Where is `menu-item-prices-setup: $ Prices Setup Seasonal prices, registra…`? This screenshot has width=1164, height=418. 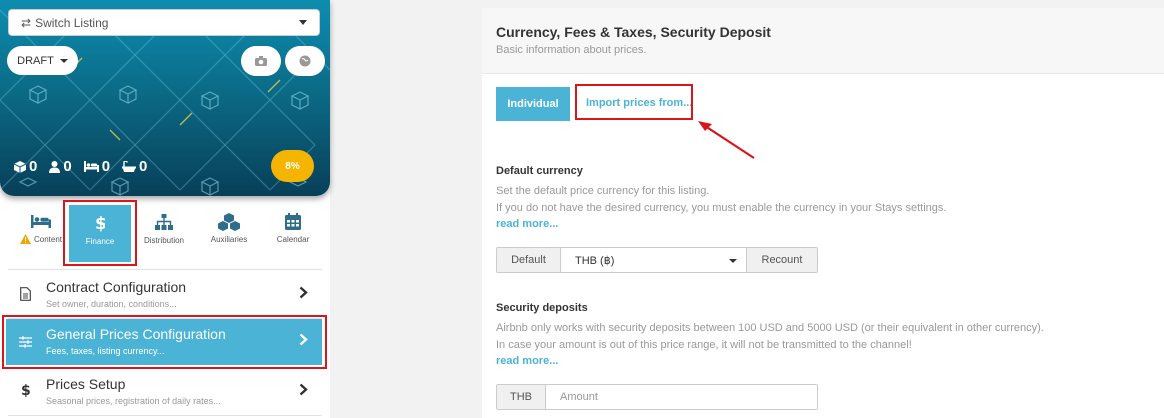
menu-item-prices-setup: $ Prices Setup Seasonal prices, registra… is located at coordinates (164, 392).